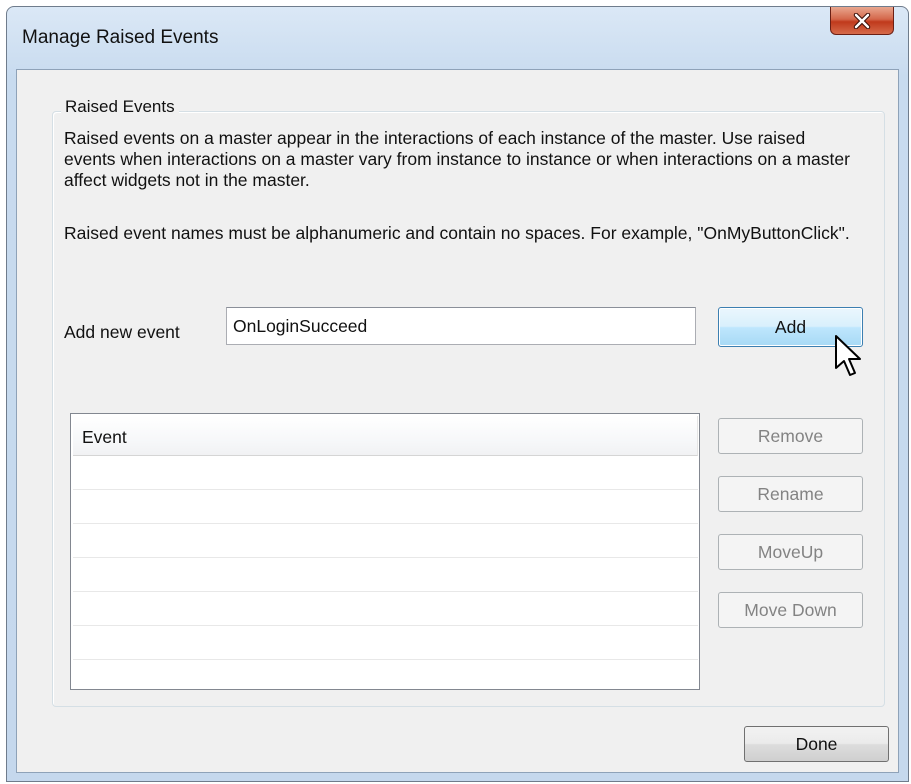 This screenshot has height=784, width=911. I want to click on close-button, so click(862, 21).